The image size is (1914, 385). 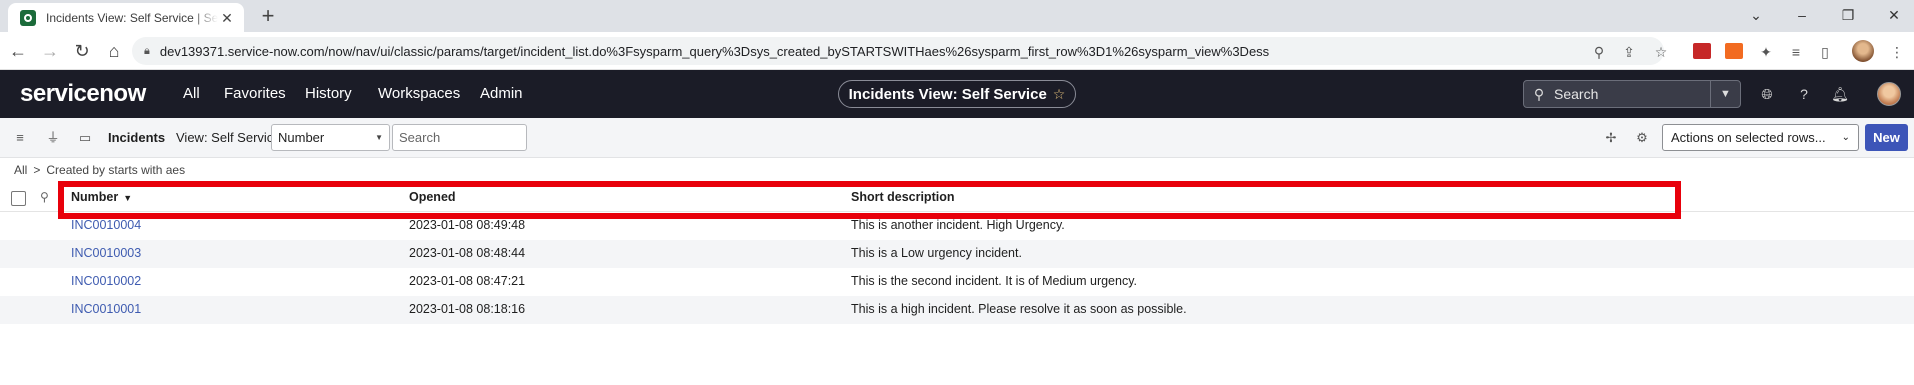 I want to click on sort-descending-icon: ▼, so click(x=127, y=198).